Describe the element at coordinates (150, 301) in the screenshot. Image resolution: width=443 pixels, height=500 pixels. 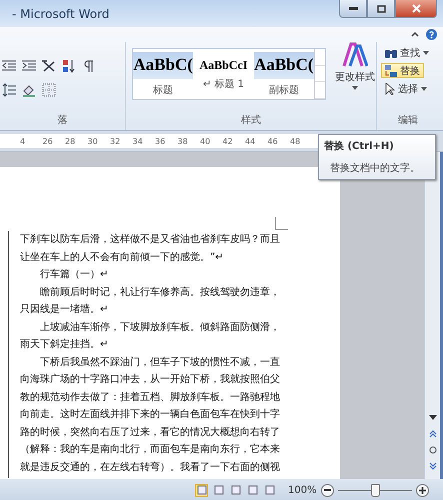
I see `paragraph: 瞻前顾后时时记，礼让行车修养高。按线驾驶勿违章，只因线是一堵墙。↵` at that location.